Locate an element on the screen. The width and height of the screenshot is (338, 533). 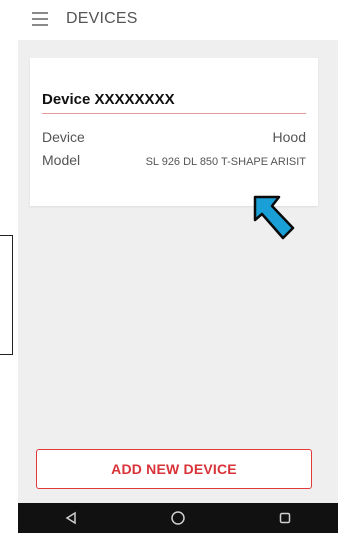
model-row: Model SL 926 DL 850 T-SHAPE ARISIT is located at coordinates (174, 160).